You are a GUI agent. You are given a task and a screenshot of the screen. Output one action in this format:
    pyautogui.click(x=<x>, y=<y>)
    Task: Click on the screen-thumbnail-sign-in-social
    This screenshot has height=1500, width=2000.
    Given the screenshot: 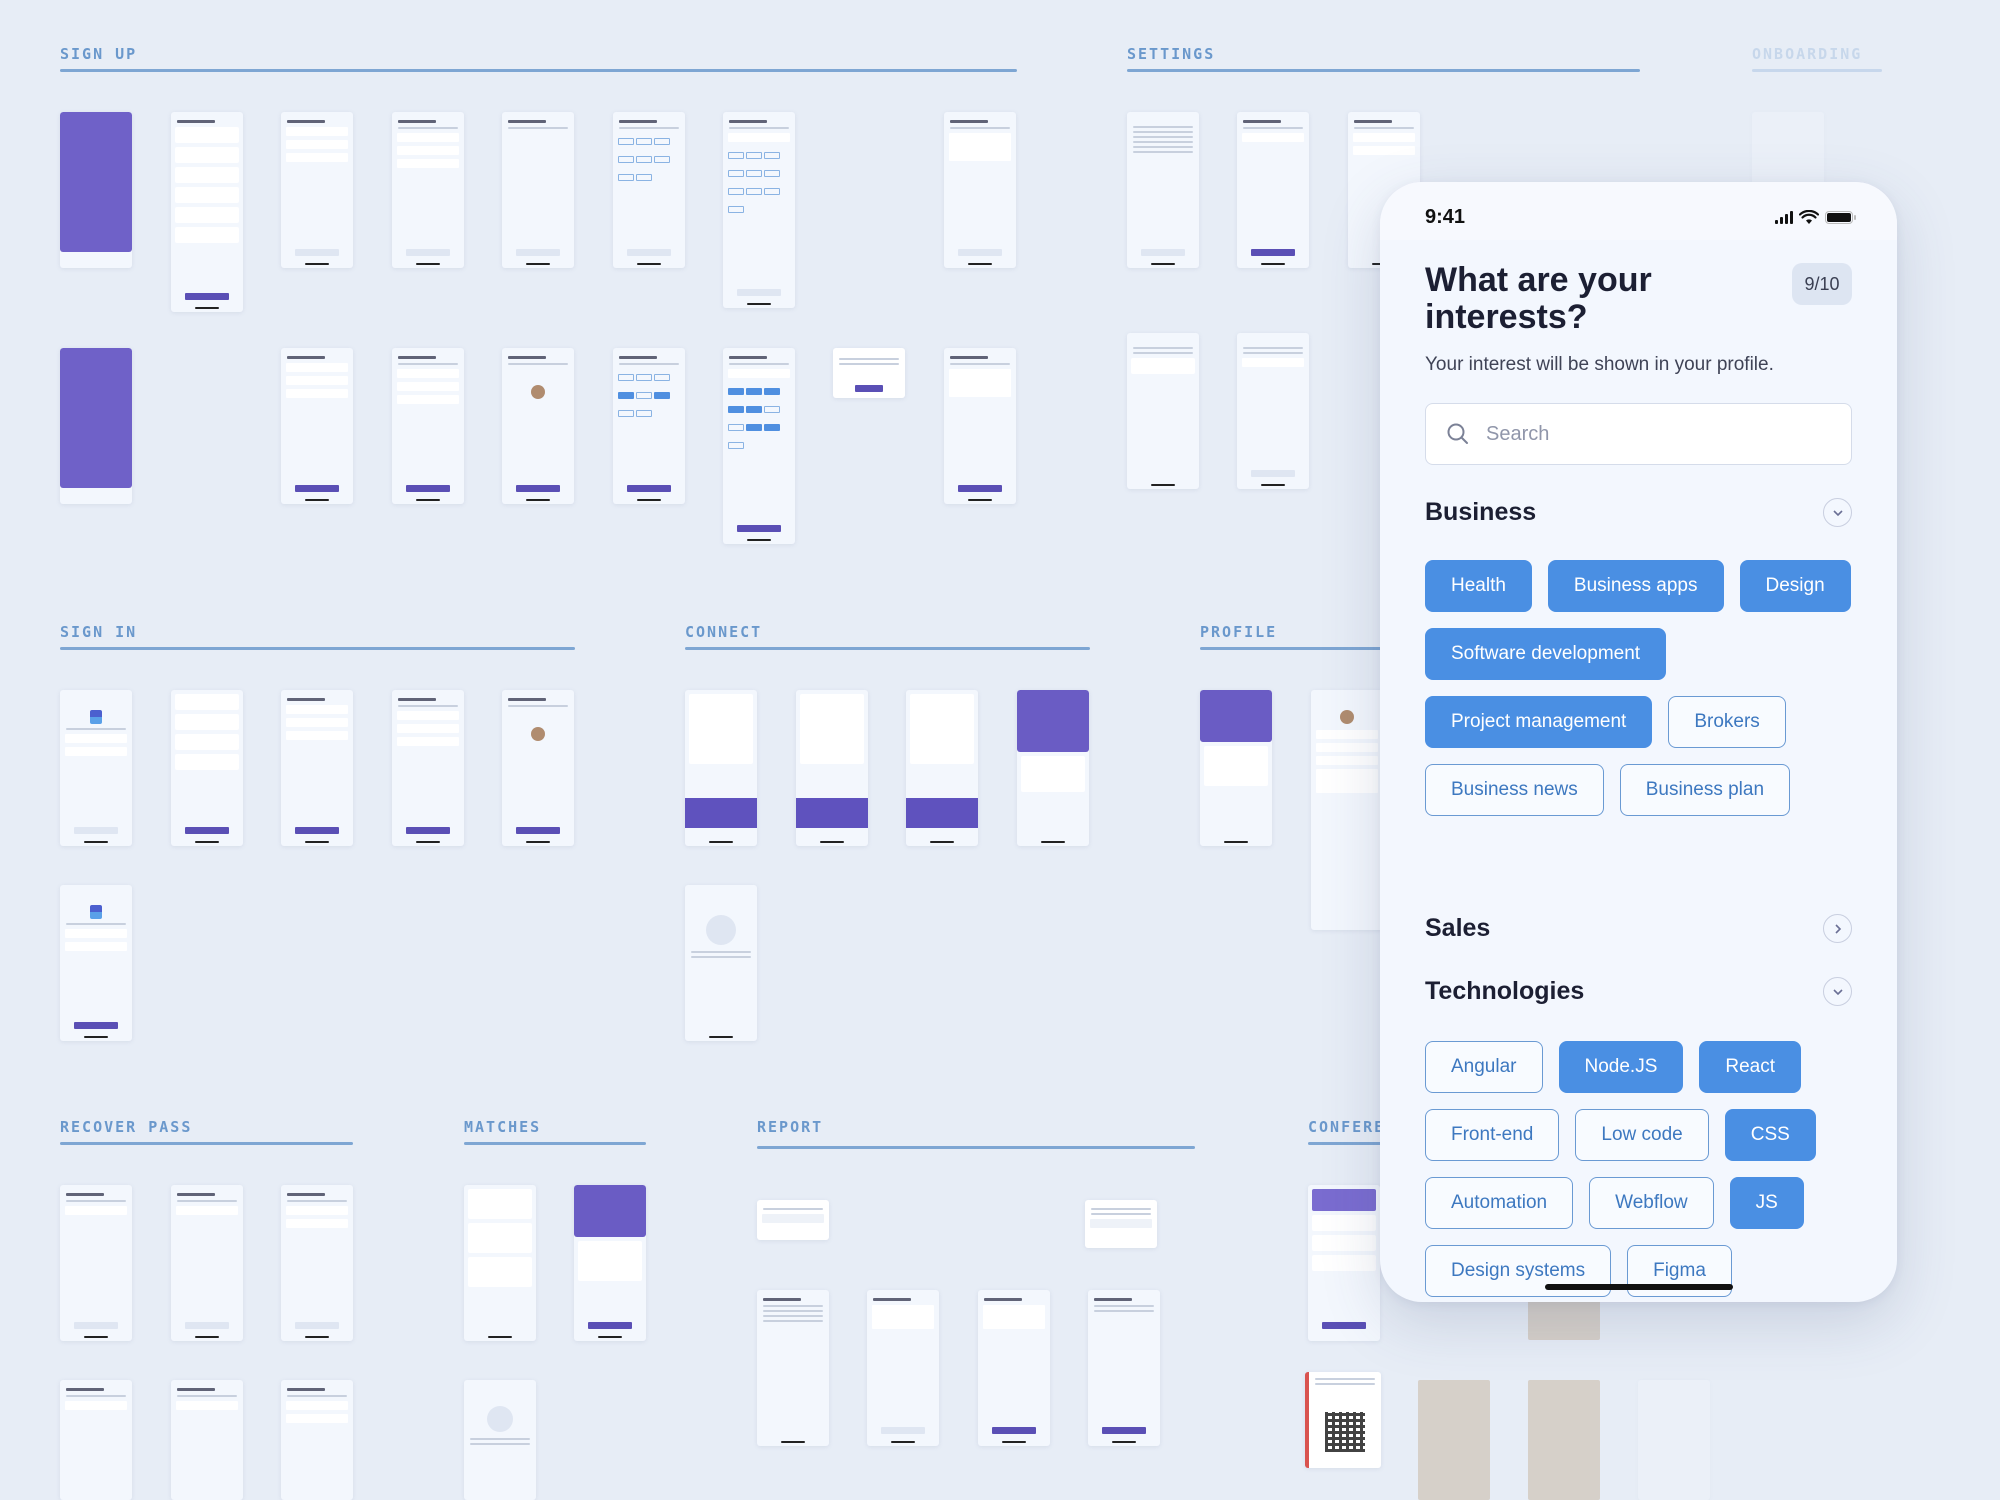 What is the action you would take?
    pyautogui.click(x=428, y=768)
    